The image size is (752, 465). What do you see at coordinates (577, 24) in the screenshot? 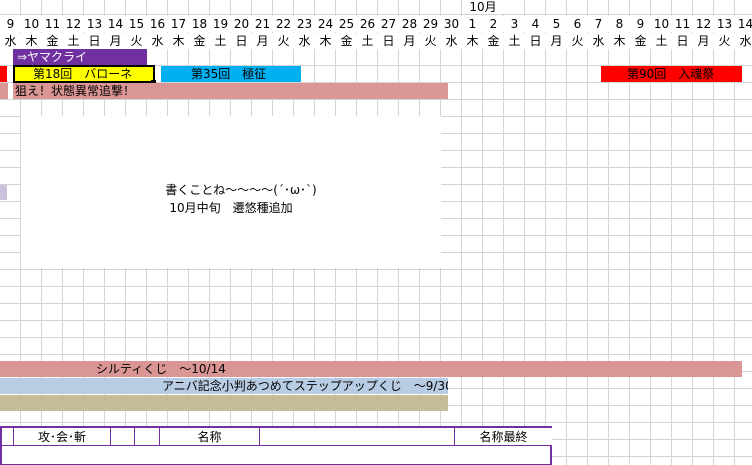
I see `day-number-cell: 6` at bounding box center [577, 24].